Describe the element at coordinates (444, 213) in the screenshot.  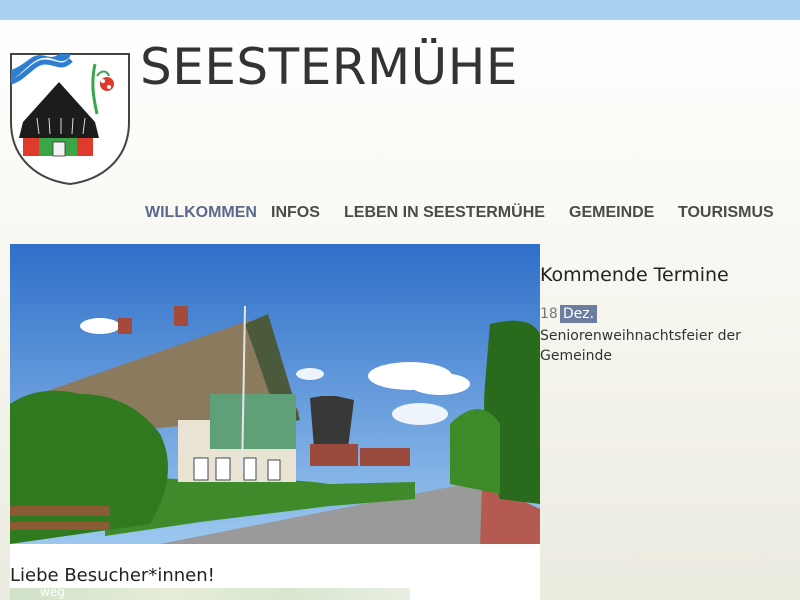
I see `nav-item-leben-in-seestermuehe: LEBEN IN SEESTERMÜHE` at that location.